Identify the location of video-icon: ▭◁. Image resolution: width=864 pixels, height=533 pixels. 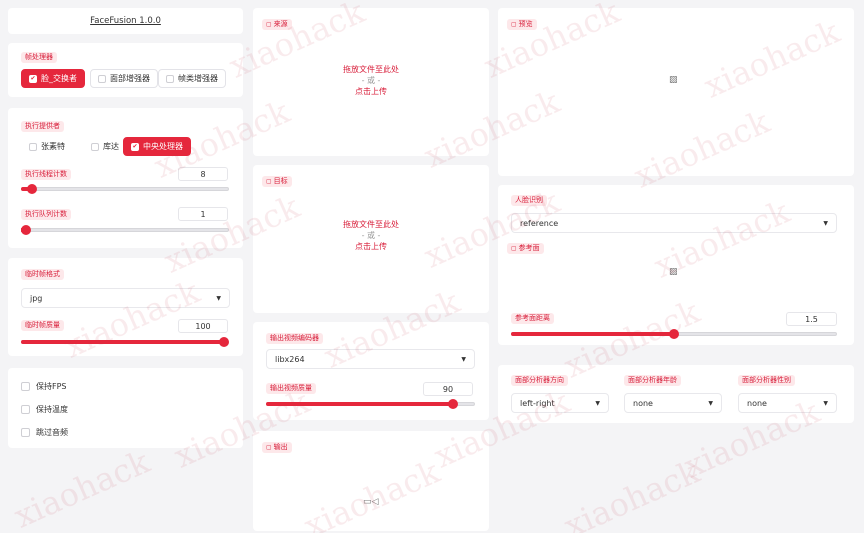
(371, 502).